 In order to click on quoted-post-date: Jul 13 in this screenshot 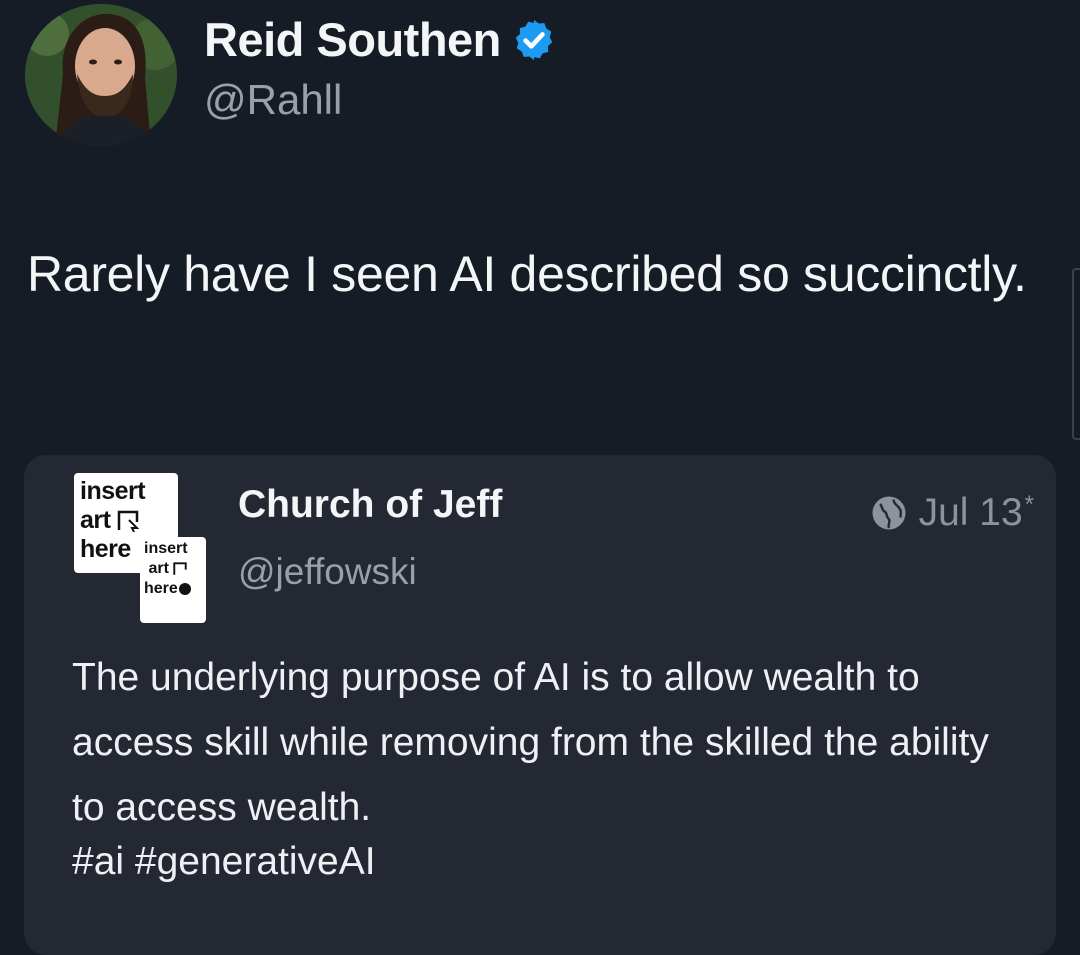, I will do `click(970, 512)`.